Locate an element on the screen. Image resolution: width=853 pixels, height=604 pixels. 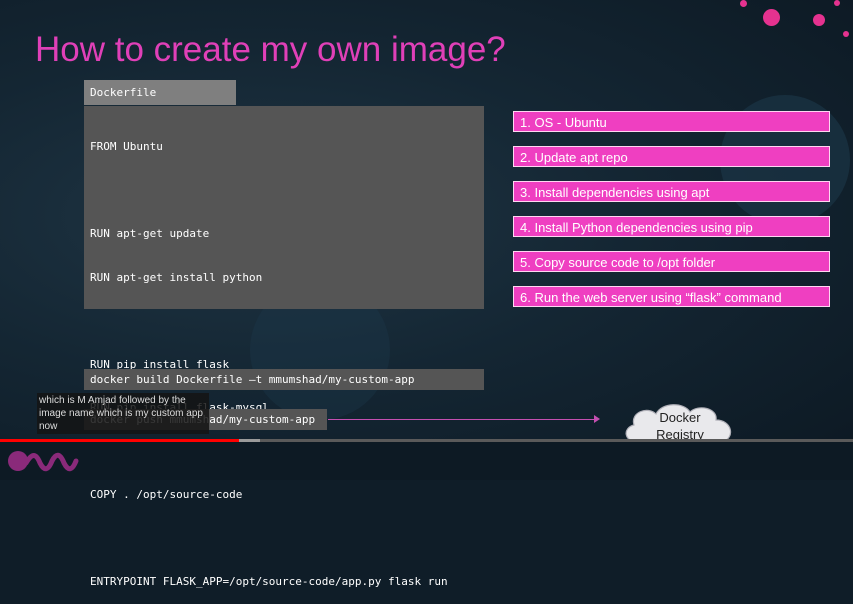
registry-label-line: Docker is located at coordinates (680, 417).